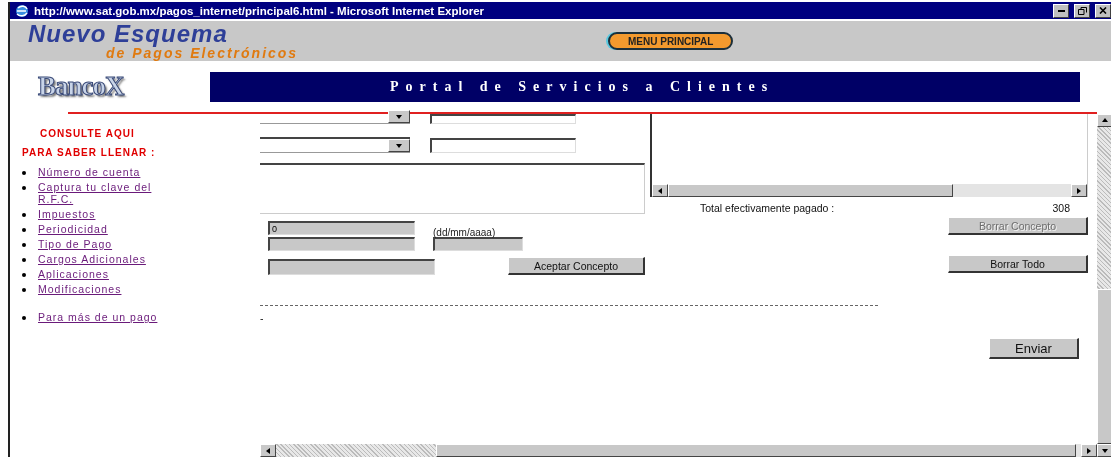  I want to click on help-link: Tipo de Pago, so click(110, 244).